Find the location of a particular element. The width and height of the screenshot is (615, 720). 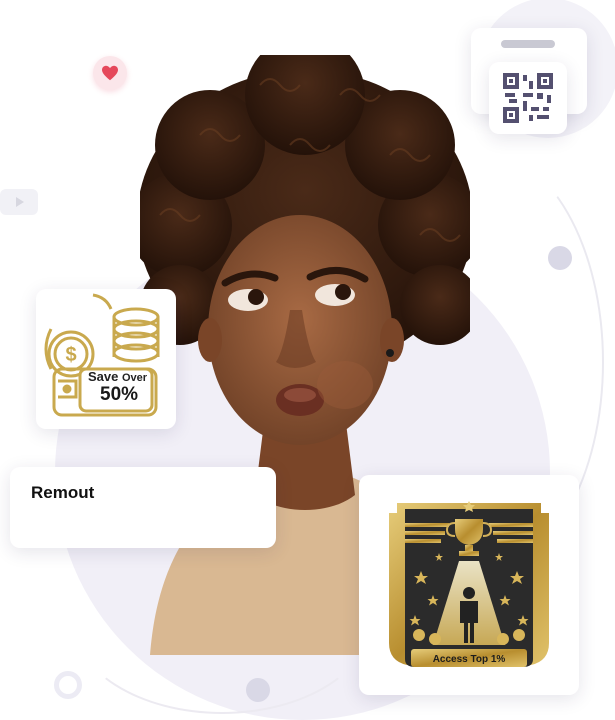

decor-ring is located at coordinates (68, 685).